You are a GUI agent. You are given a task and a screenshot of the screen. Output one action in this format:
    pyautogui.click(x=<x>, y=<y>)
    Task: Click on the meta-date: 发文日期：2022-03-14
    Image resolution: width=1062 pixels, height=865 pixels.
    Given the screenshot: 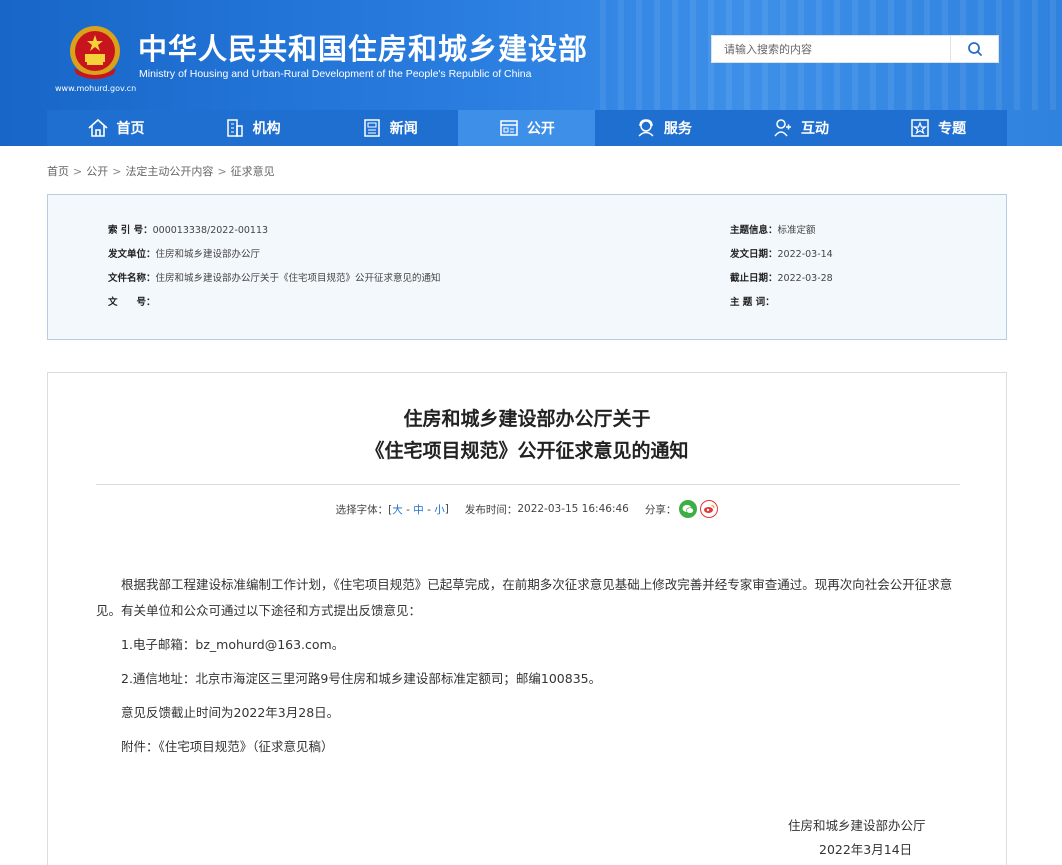 What is the action you would take?
    pyautogui.click(x=781, y=254)
    